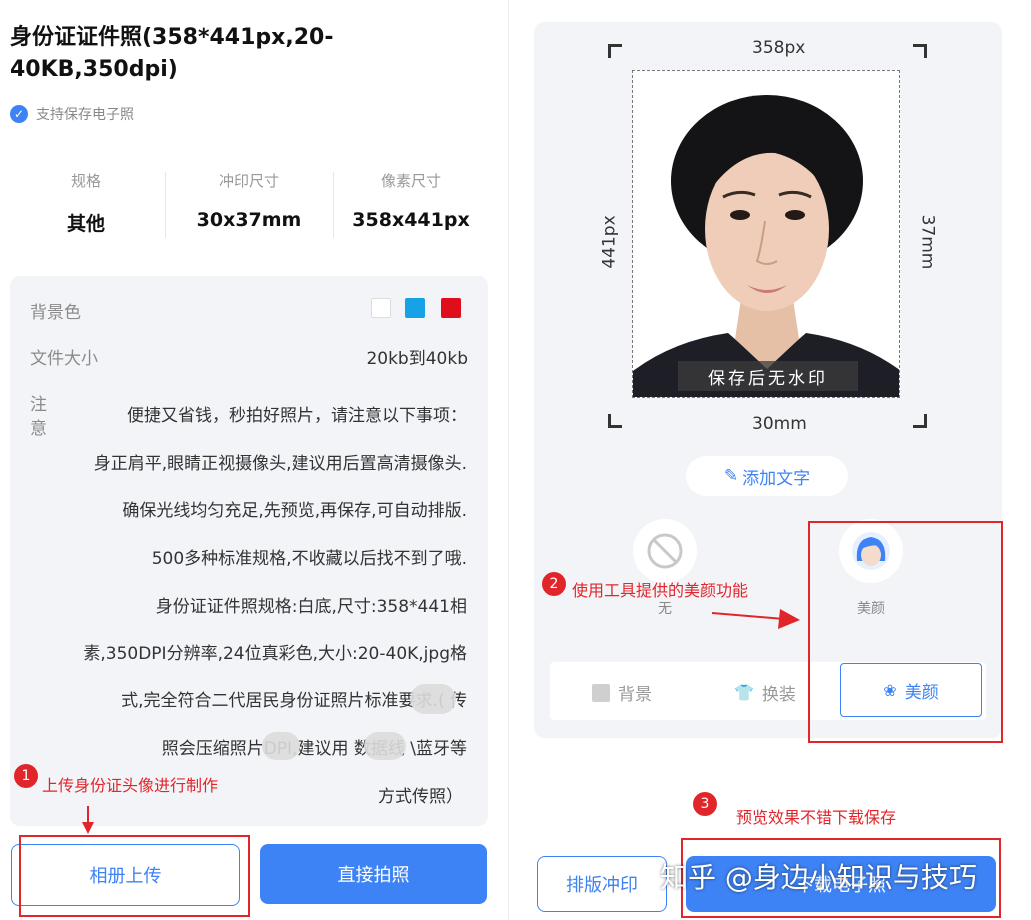 The height and width of the screenshot is (920, 1031). Describe the element at coordinates (249, 220) in the screenshot. I see `spec-value: 30x37mm` at that location.